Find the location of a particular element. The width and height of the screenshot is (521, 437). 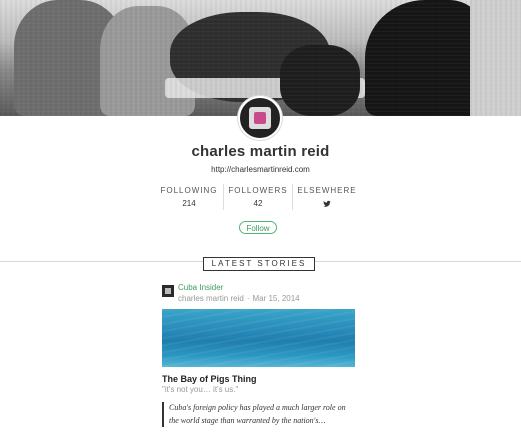

author-link: charles martin reid is located at coordinates (211, 298).